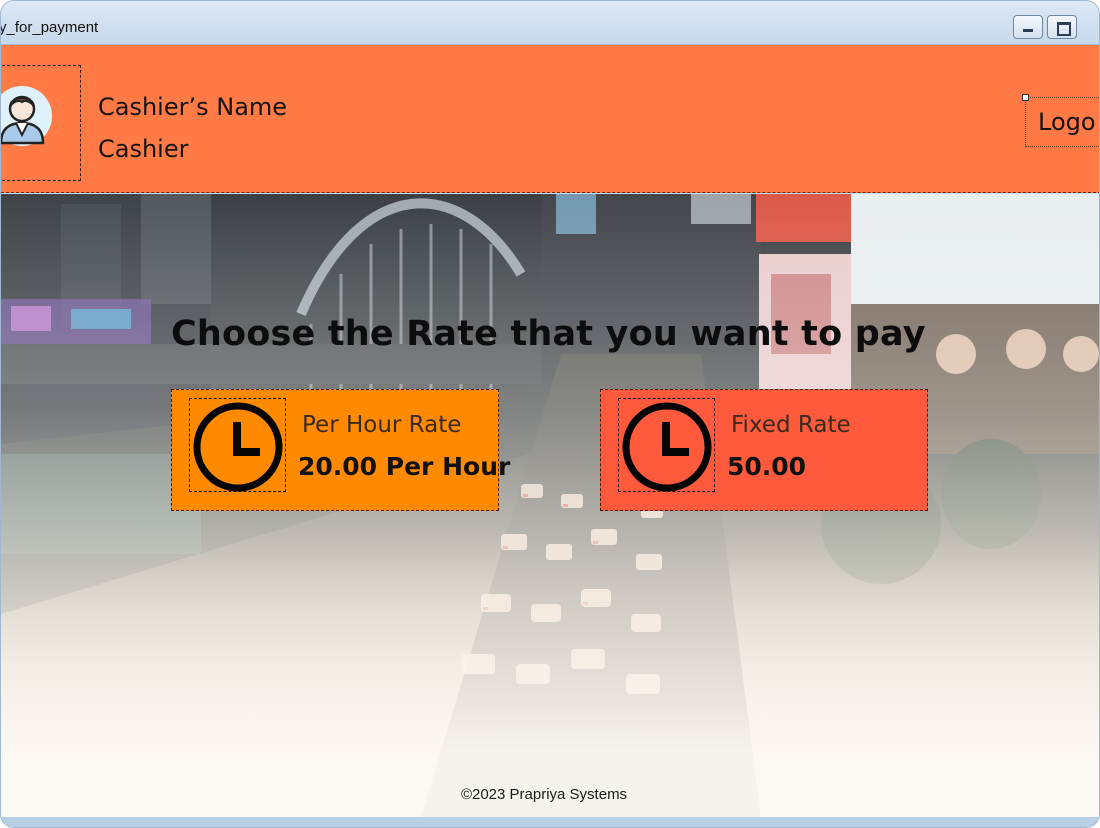 Image resolution: width=1100 pixels, height=828 pixels. I want to click on rate-title: Per Hour Rate, so click(382, 425).